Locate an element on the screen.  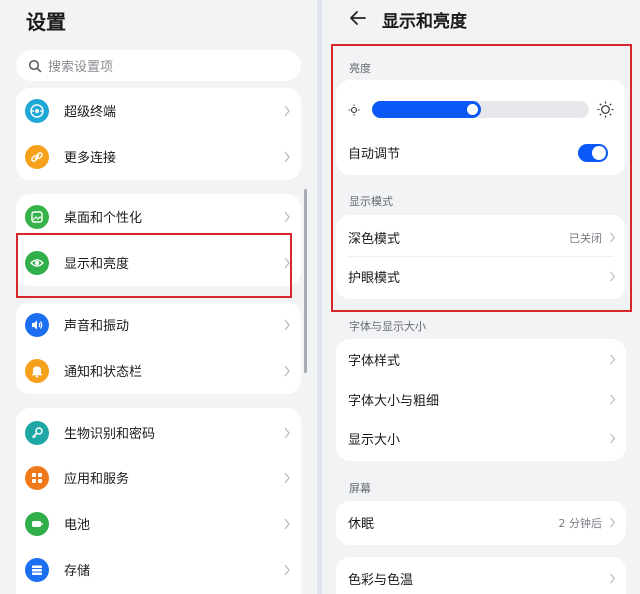
settings-item-label: 更多连接 is located at coordinates (90, 158).